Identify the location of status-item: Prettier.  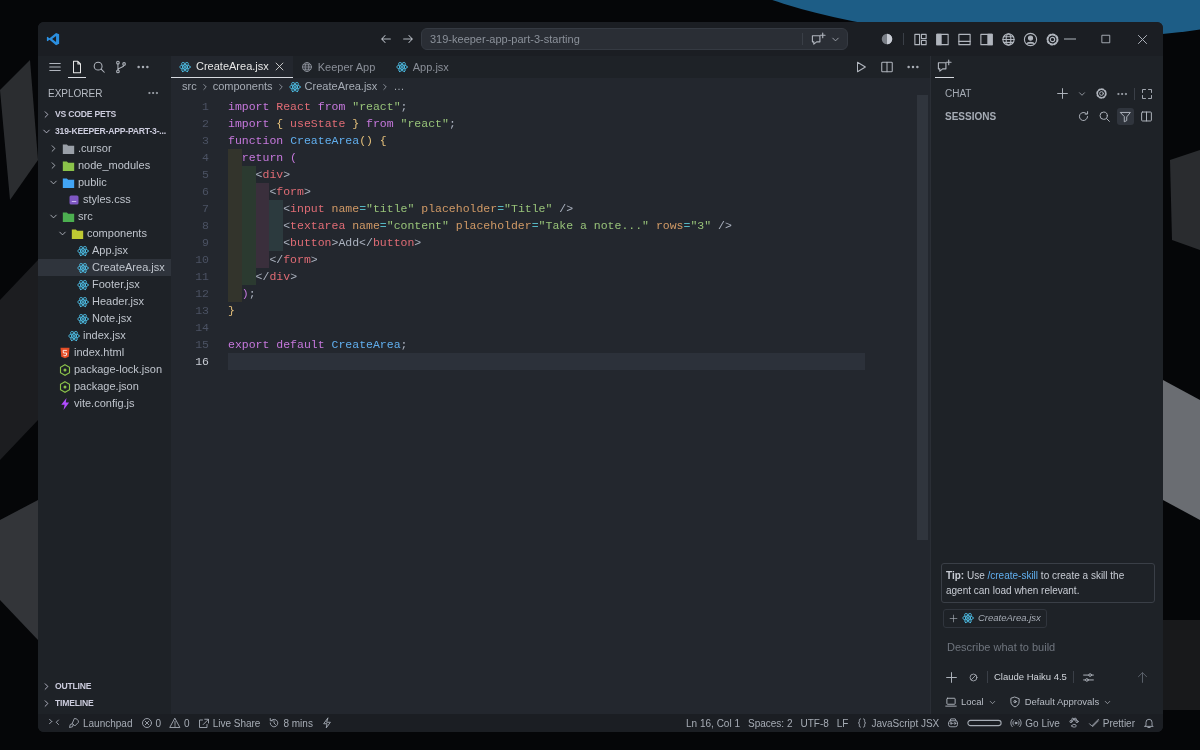
(1111, 723).